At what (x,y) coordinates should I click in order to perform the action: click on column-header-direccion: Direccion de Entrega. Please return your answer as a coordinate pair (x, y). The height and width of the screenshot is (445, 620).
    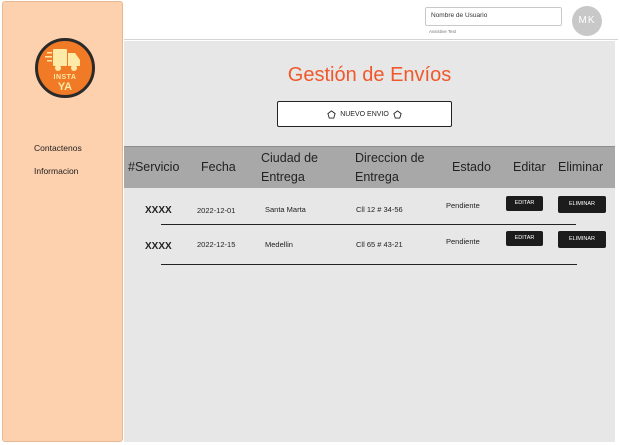
    Looking at the image, I should click on (390, 167).